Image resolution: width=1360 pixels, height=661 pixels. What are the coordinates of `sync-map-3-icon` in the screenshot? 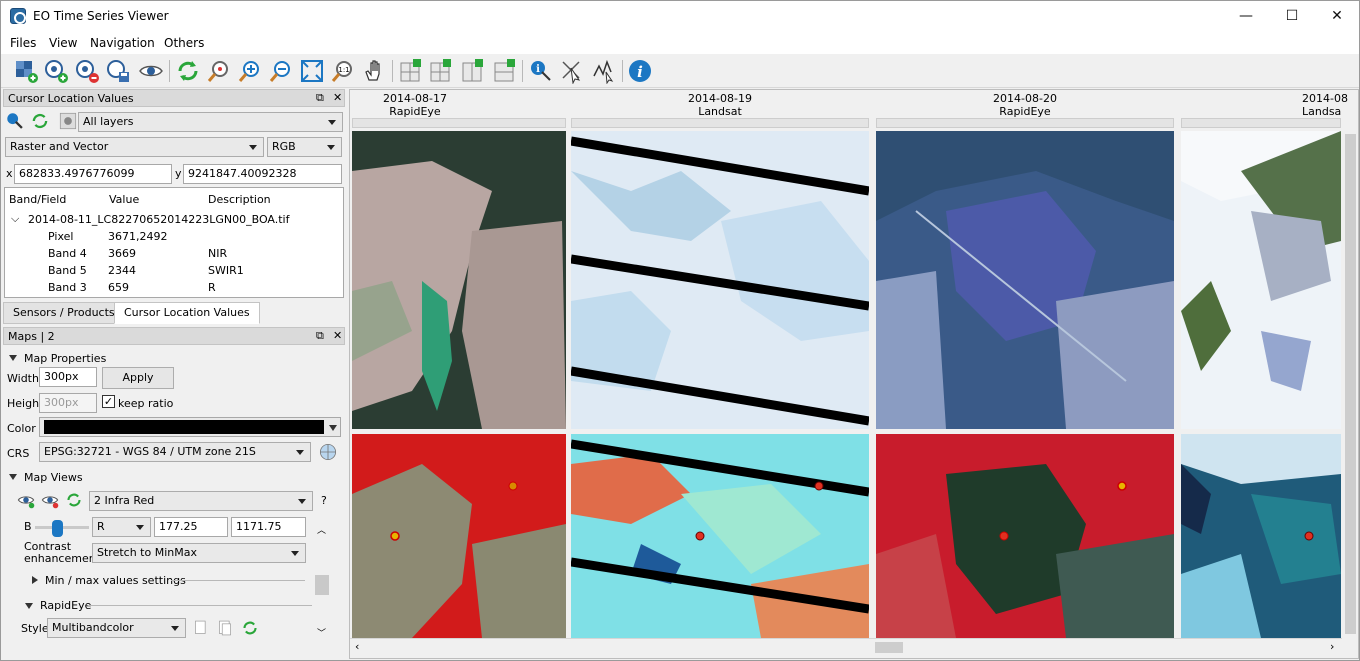 It's located at (473, 71).